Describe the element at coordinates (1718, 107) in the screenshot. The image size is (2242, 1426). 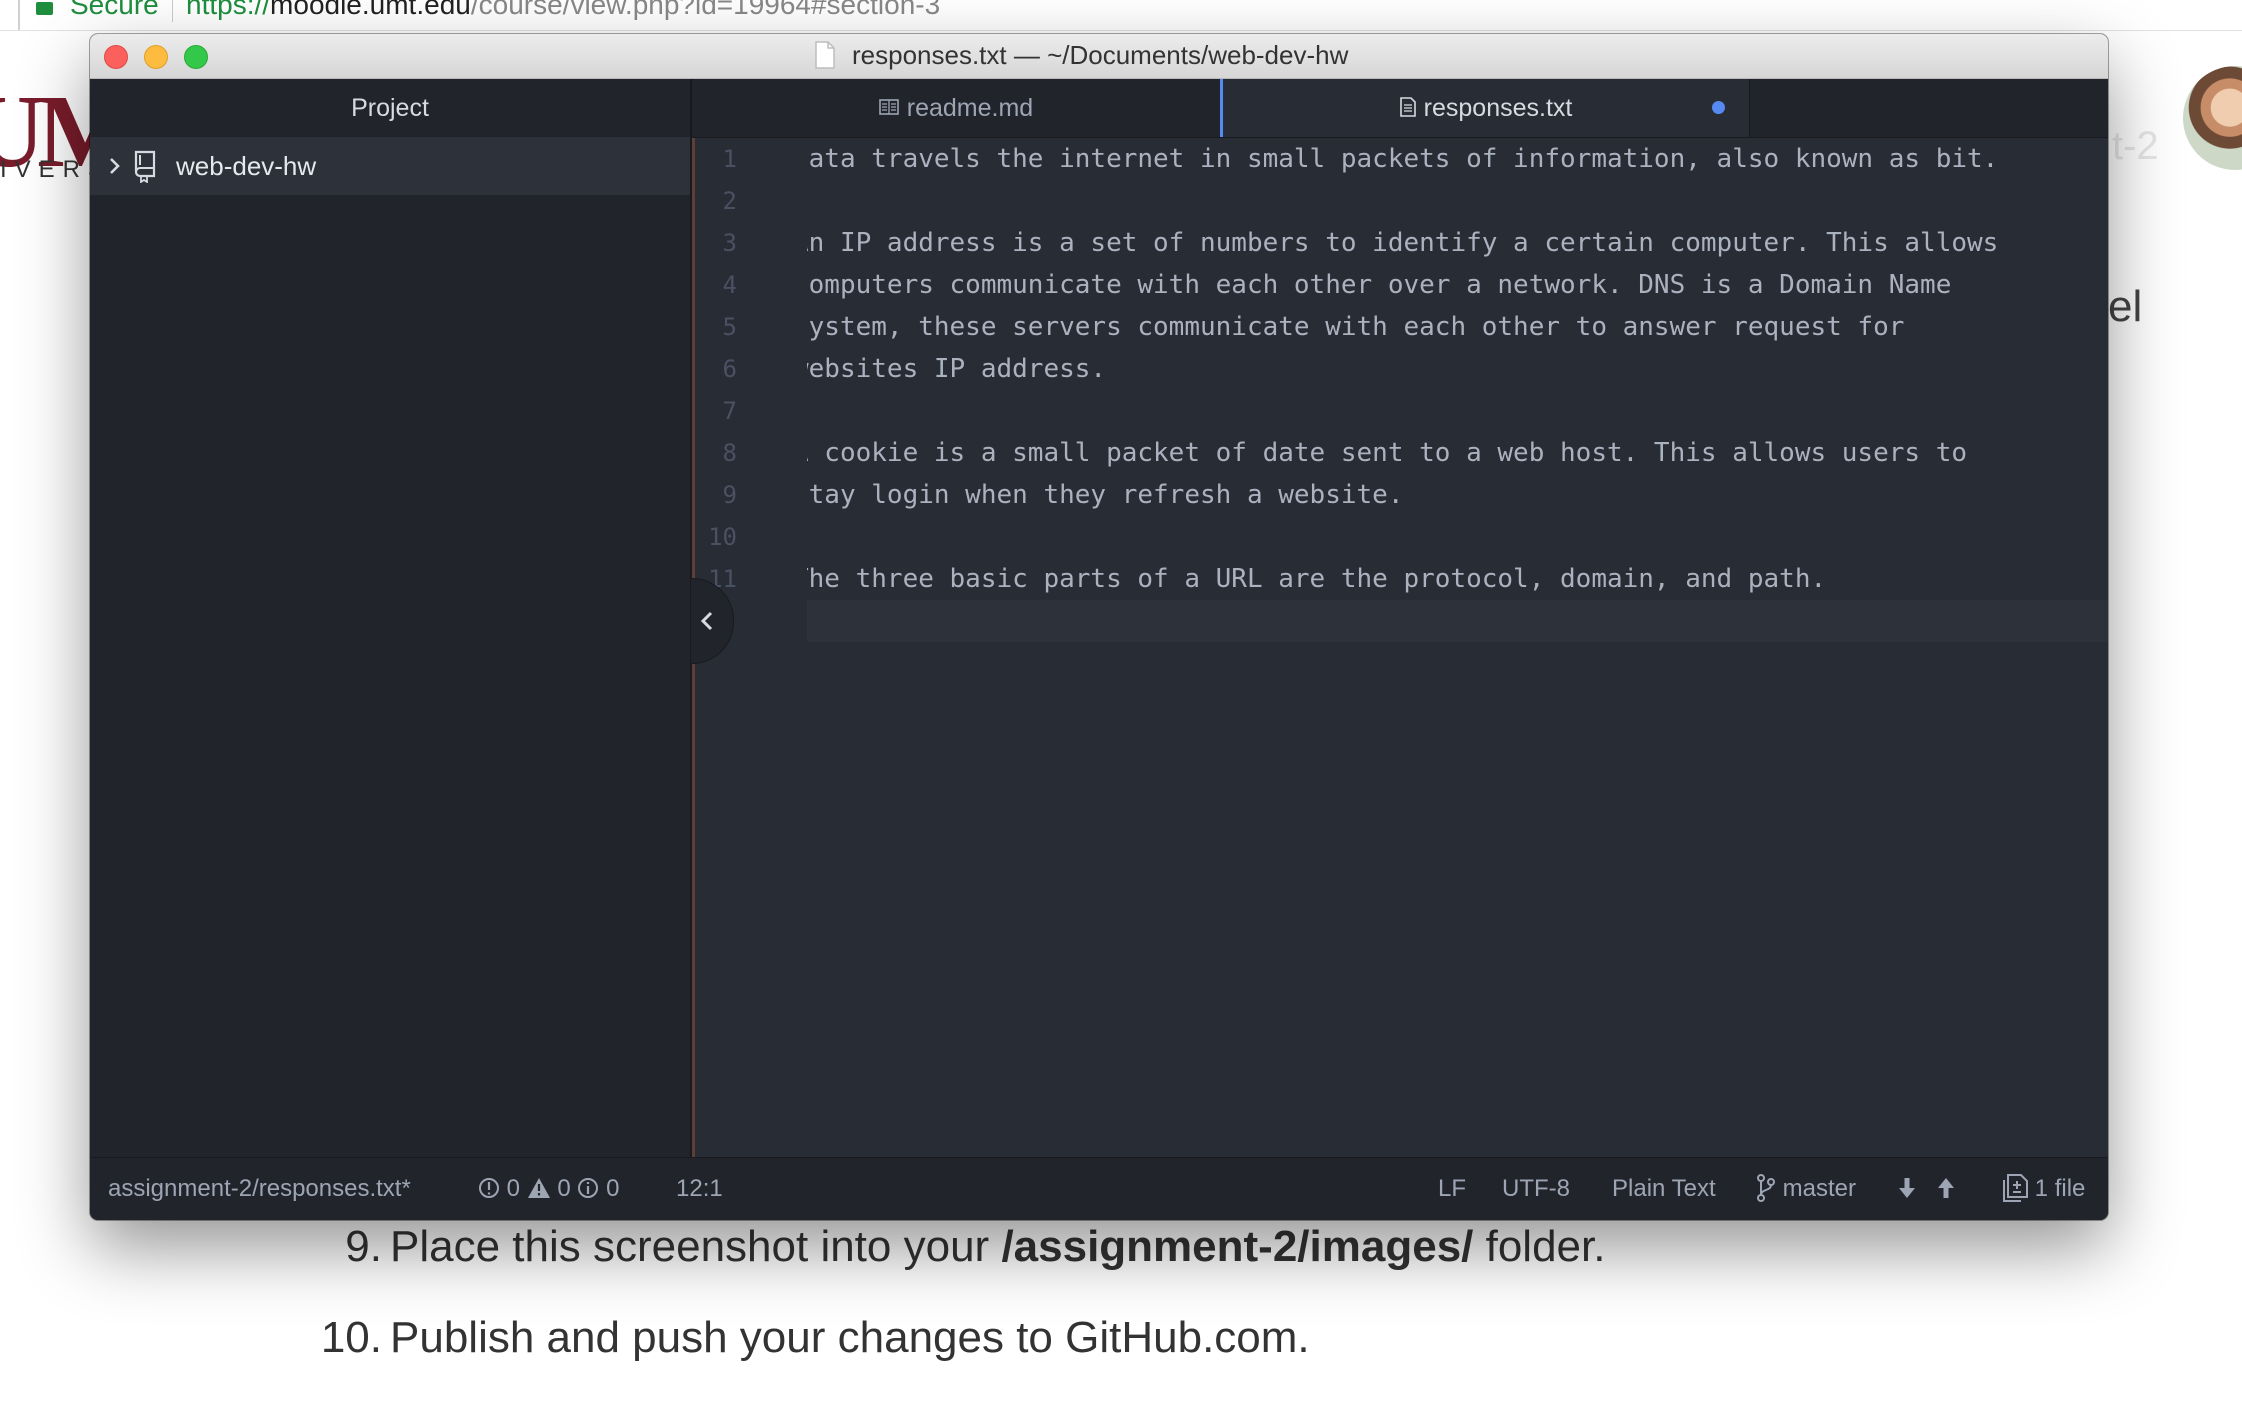
I see `modified-indicator` at that location.